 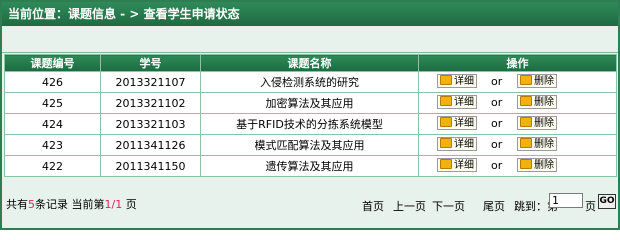 I want to click on table-row: 424 2013321103 基于RFID技术的分拣系统模型 详细 or 删除, so click(x=310, y=124).